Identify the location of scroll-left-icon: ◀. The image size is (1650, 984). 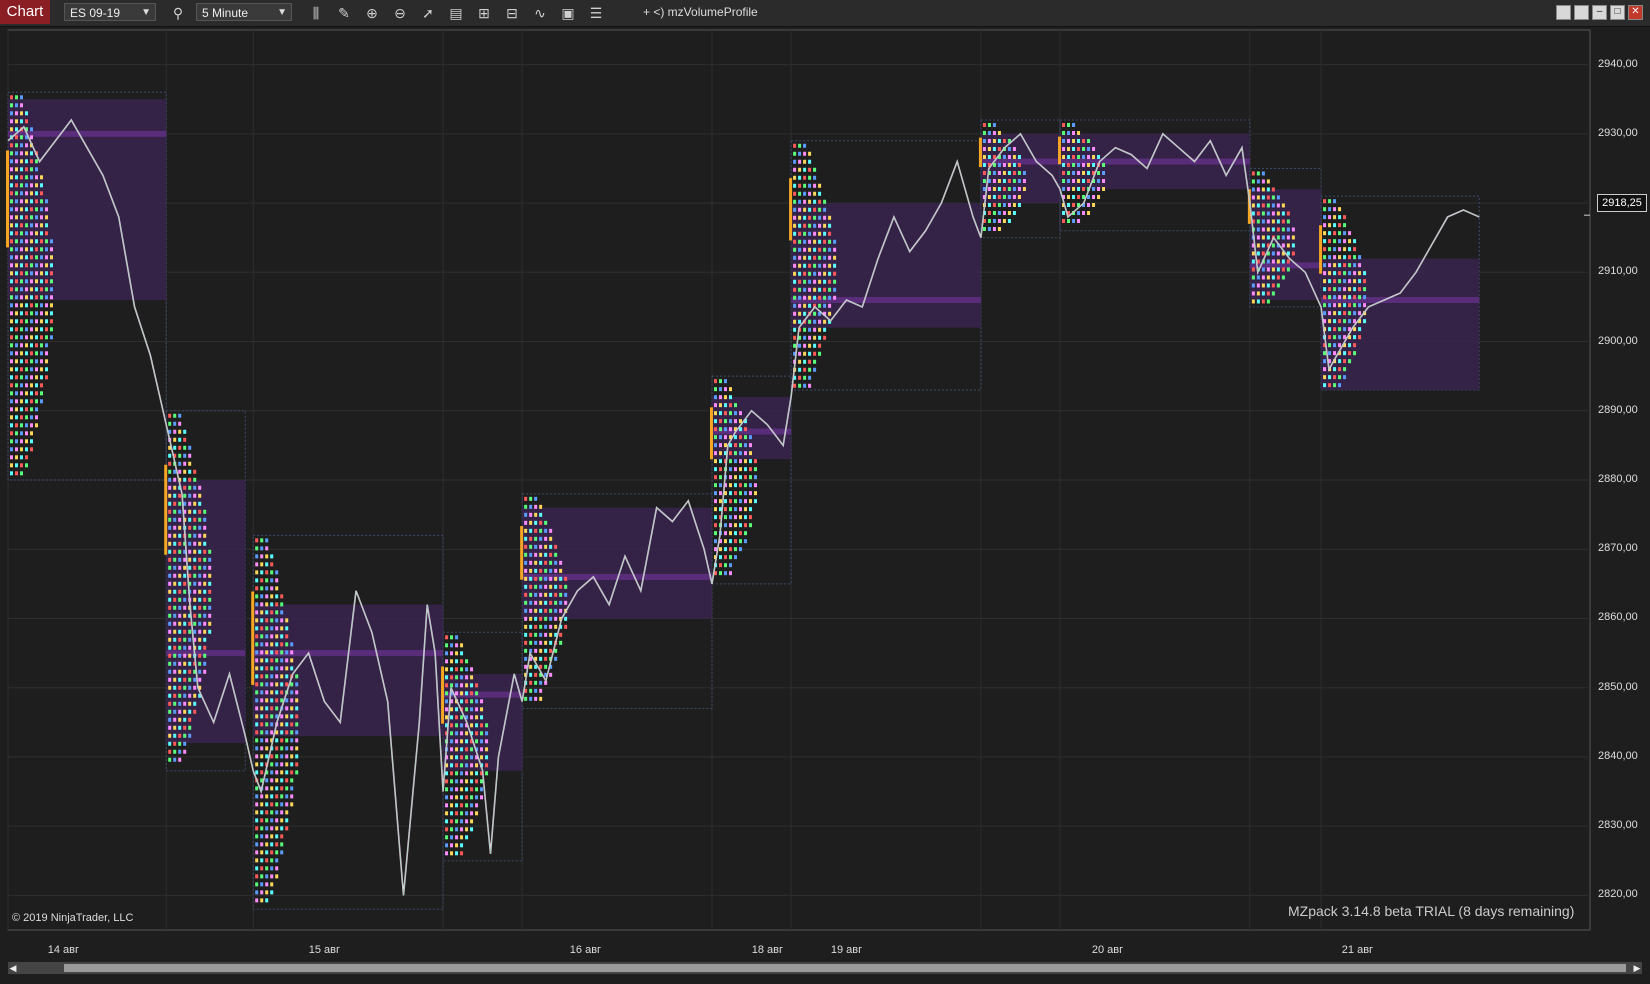
(13, 968).